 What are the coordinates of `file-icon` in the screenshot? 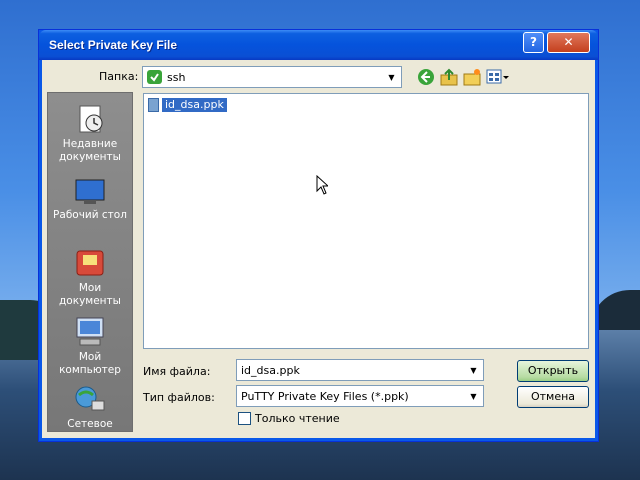 It's located at (153, 105).